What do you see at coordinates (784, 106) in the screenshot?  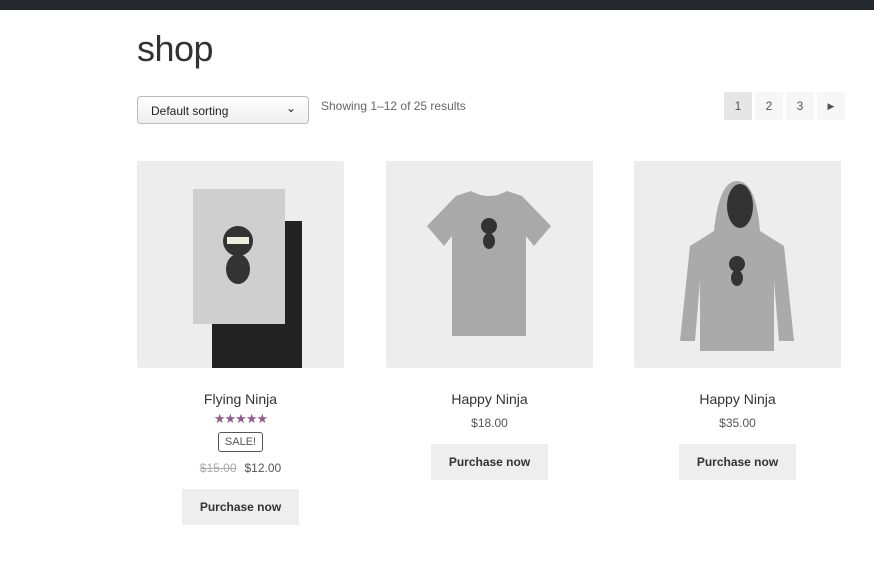 I see `pagination: 1 2 3 ▶` at bounding box center [784, 106].